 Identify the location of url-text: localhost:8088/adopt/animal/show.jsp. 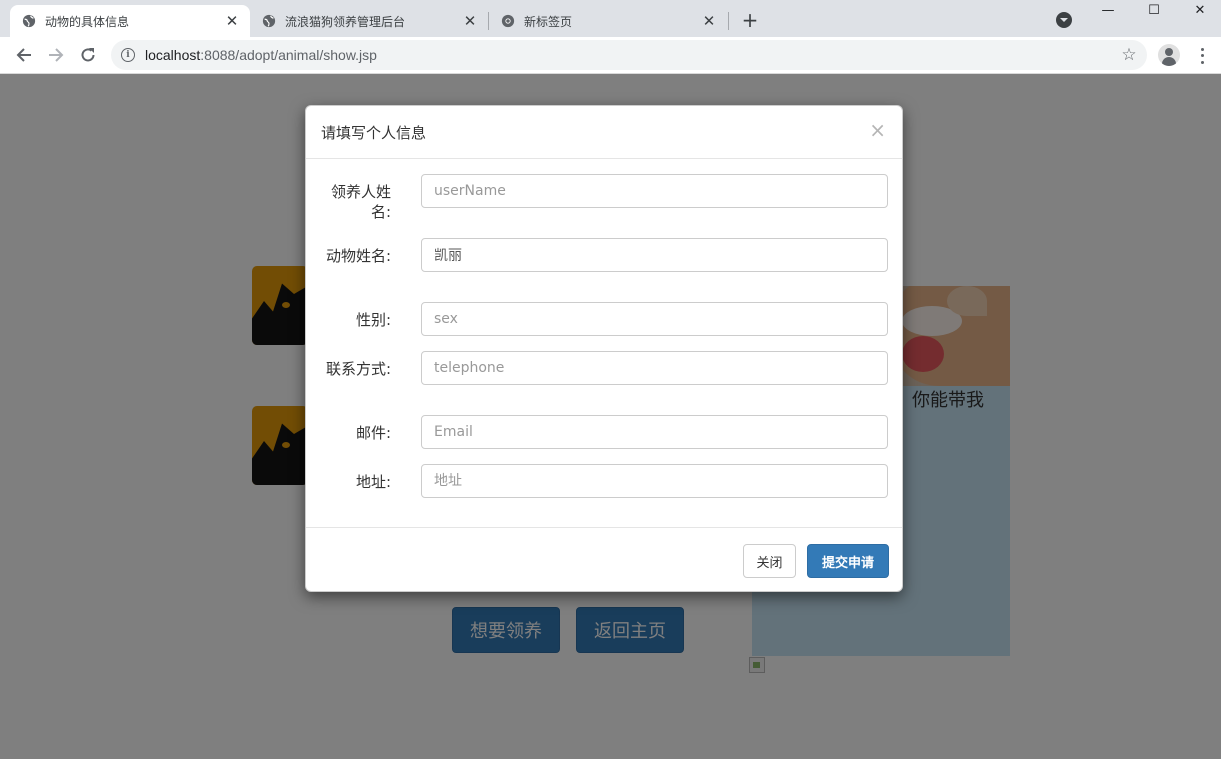
(261, 55).